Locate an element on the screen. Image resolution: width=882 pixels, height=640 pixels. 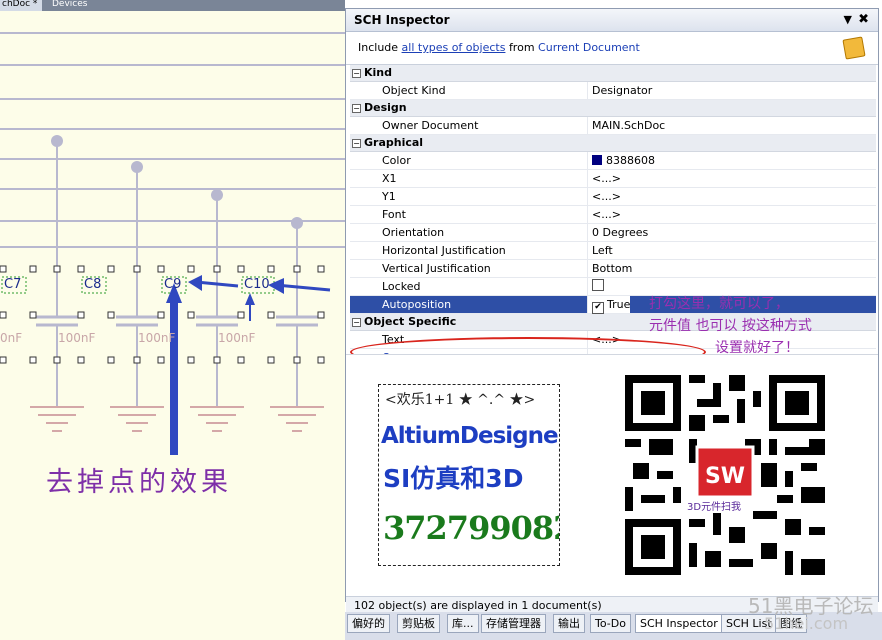
tab-schdoc: chDoc * is located at coordinates (21, 5).